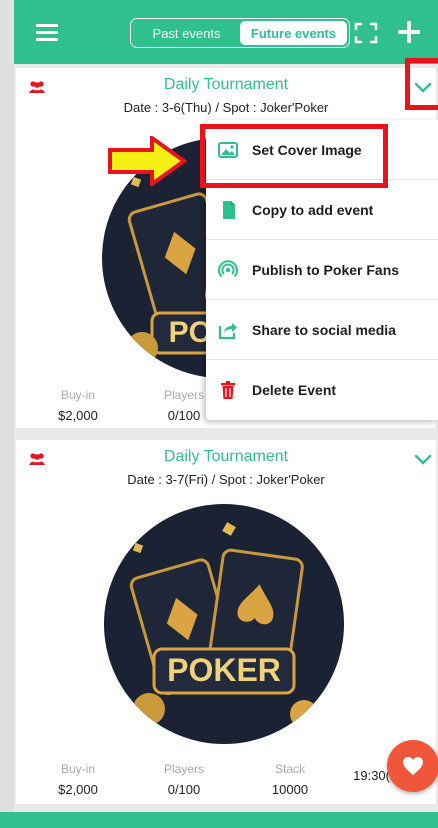 The image size is (438, 828). I want to click on pointer-arrow-icon, so click(148, 161).